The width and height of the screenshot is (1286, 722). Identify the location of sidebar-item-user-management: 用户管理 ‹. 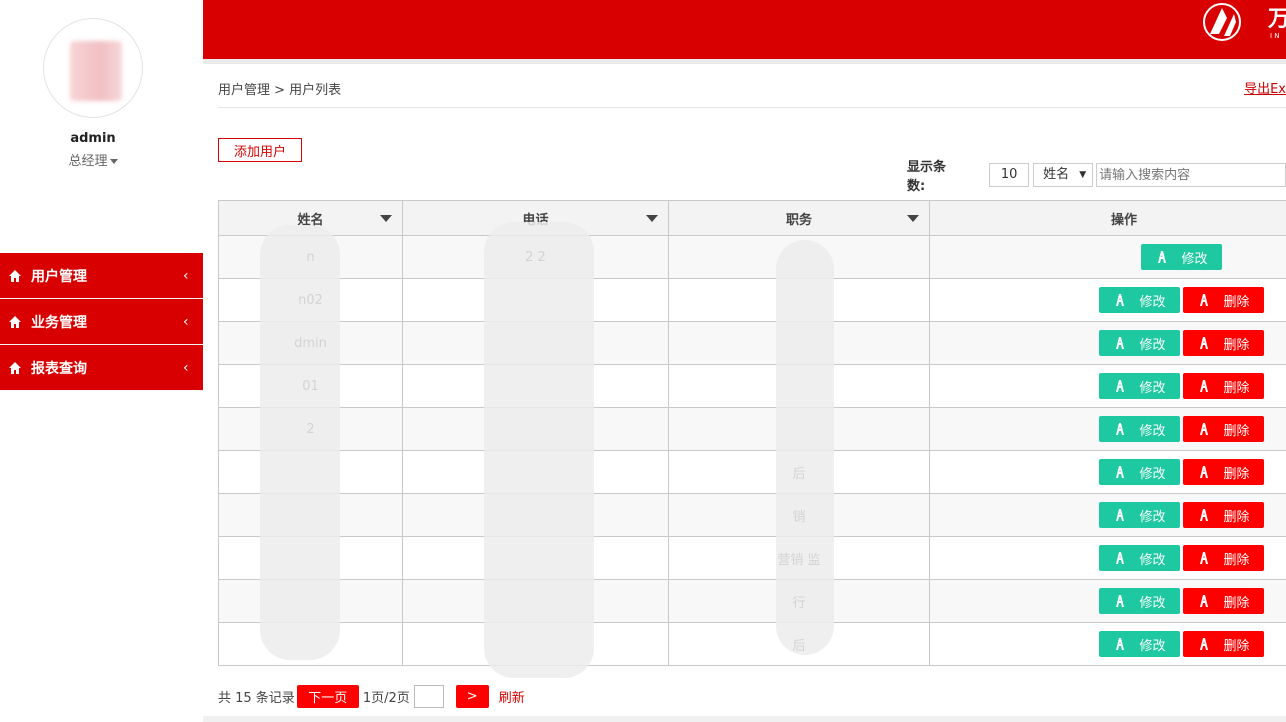
(101, 276).